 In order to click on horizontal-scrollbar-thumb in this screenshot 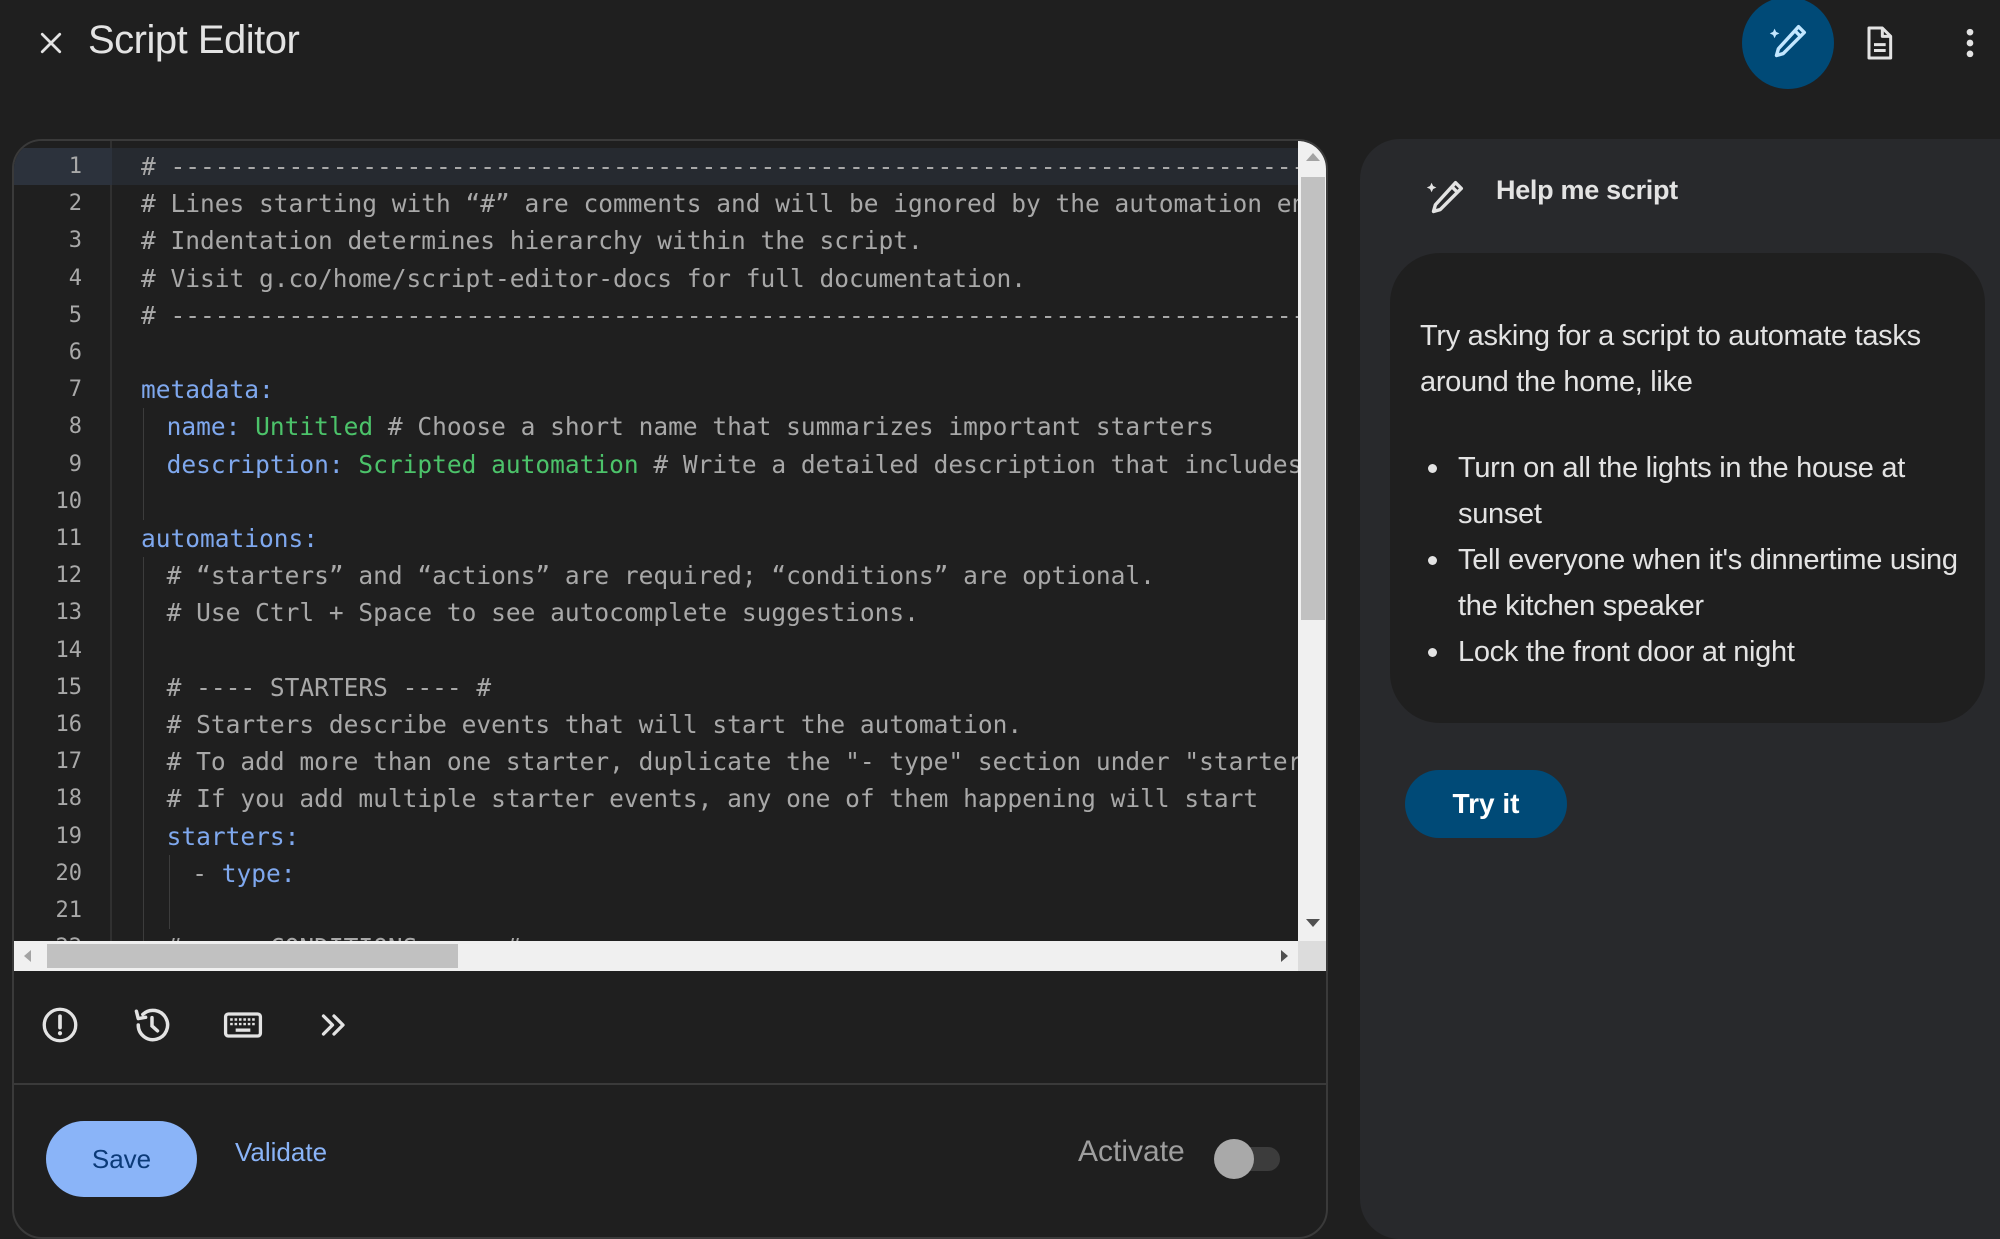, I will do `click(252, 956)`.